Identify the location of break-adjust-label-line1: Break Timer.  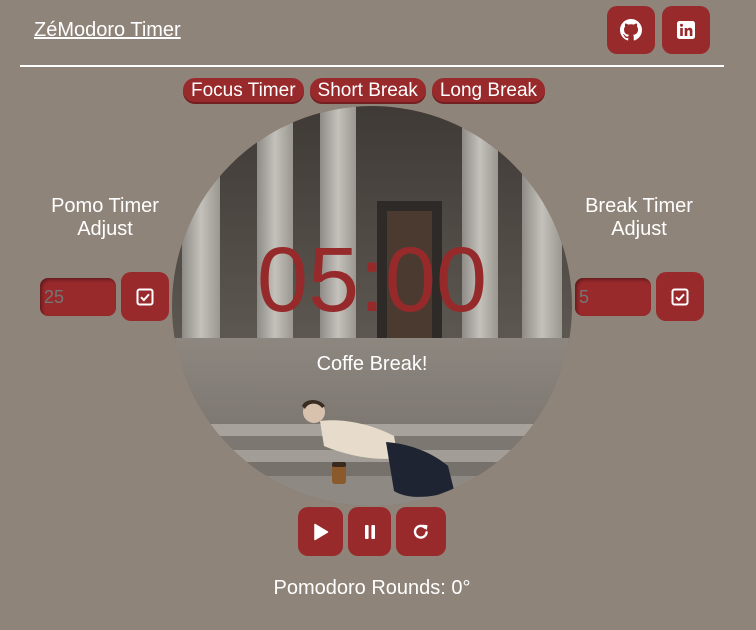
(639, 206).